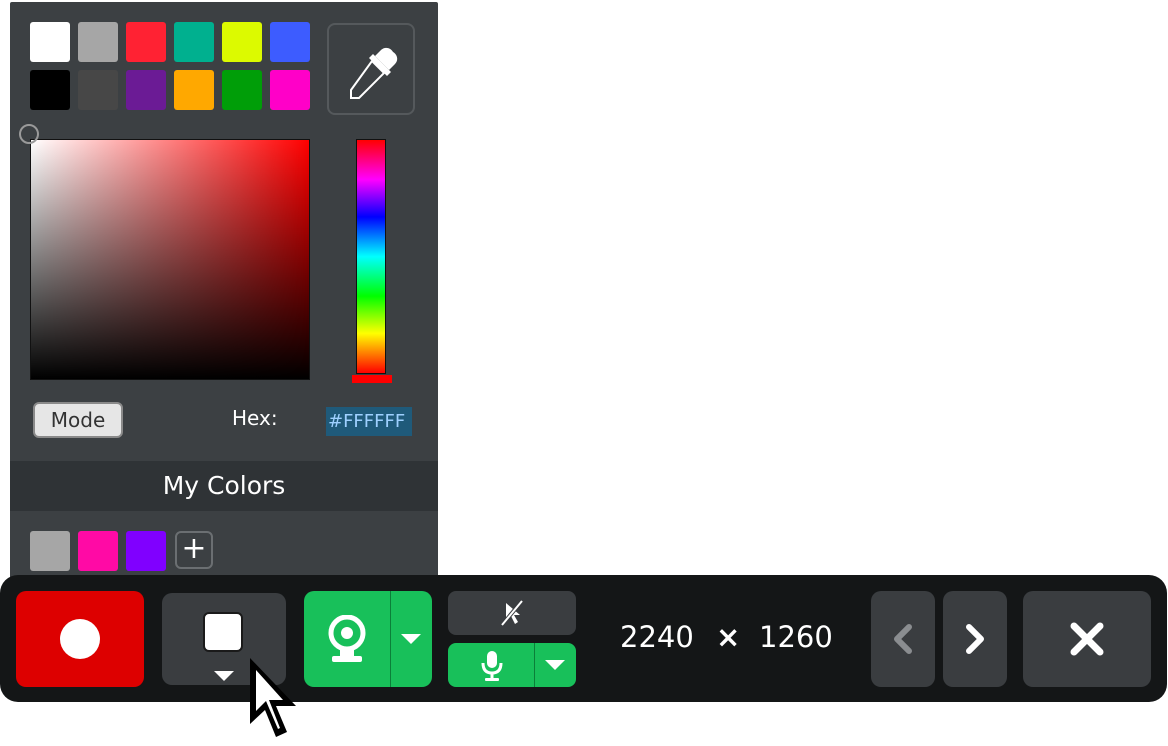 This screenshot has width=1168, height=746. I want to click on hue-slider-handle, so click(372, 379).